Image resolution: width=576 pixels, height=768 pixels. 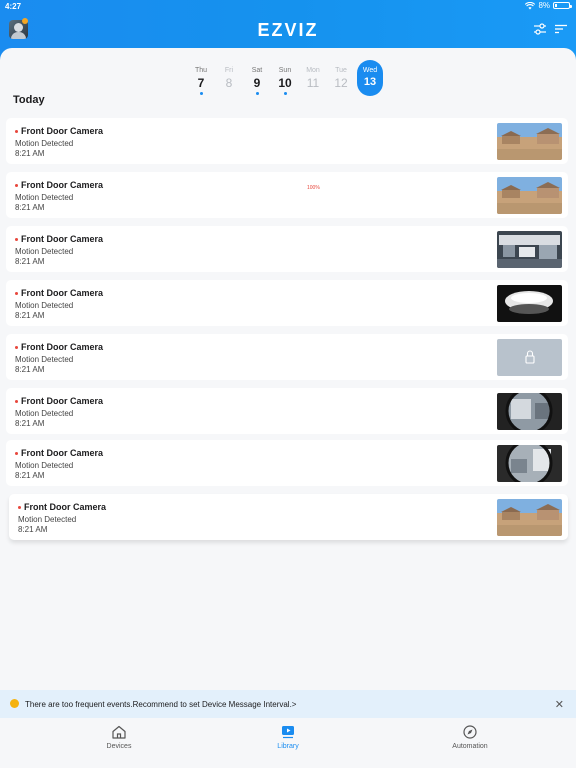 I want to click on date-sun: Sun 10, so click(x=285, y=79).